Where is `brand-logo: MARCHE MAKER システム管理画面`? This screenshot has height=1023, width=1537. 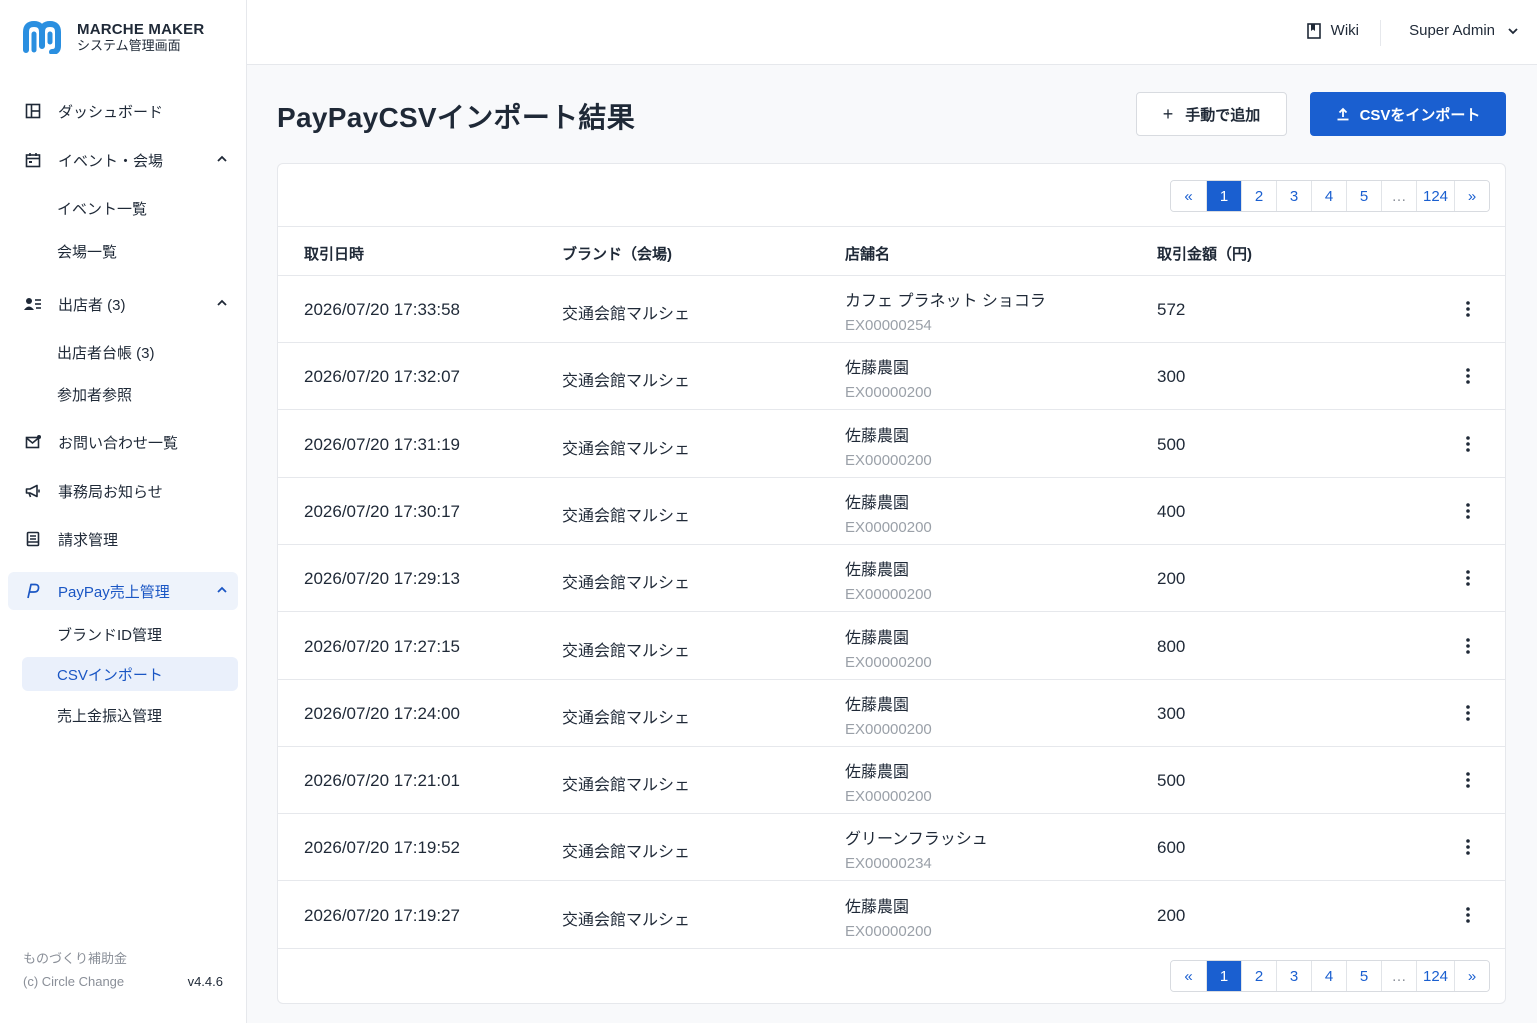
brand-logo: MARCHE MAKER システム管理画面 is located at coordinates (113, 37).